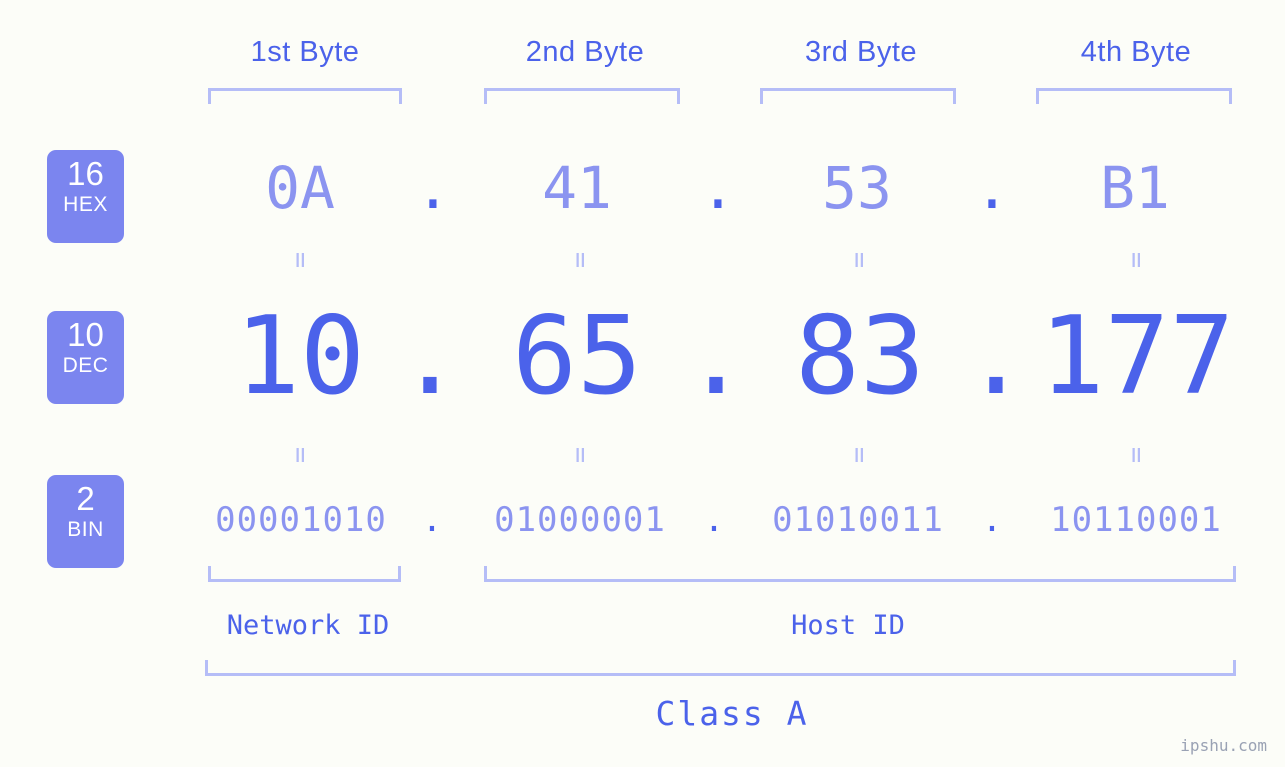 Image resolution: width=1285 pixels, height=767 pixels. Describe the element at coordinates (720, 668) in the screenshot. I see `class-bracket` at that location.